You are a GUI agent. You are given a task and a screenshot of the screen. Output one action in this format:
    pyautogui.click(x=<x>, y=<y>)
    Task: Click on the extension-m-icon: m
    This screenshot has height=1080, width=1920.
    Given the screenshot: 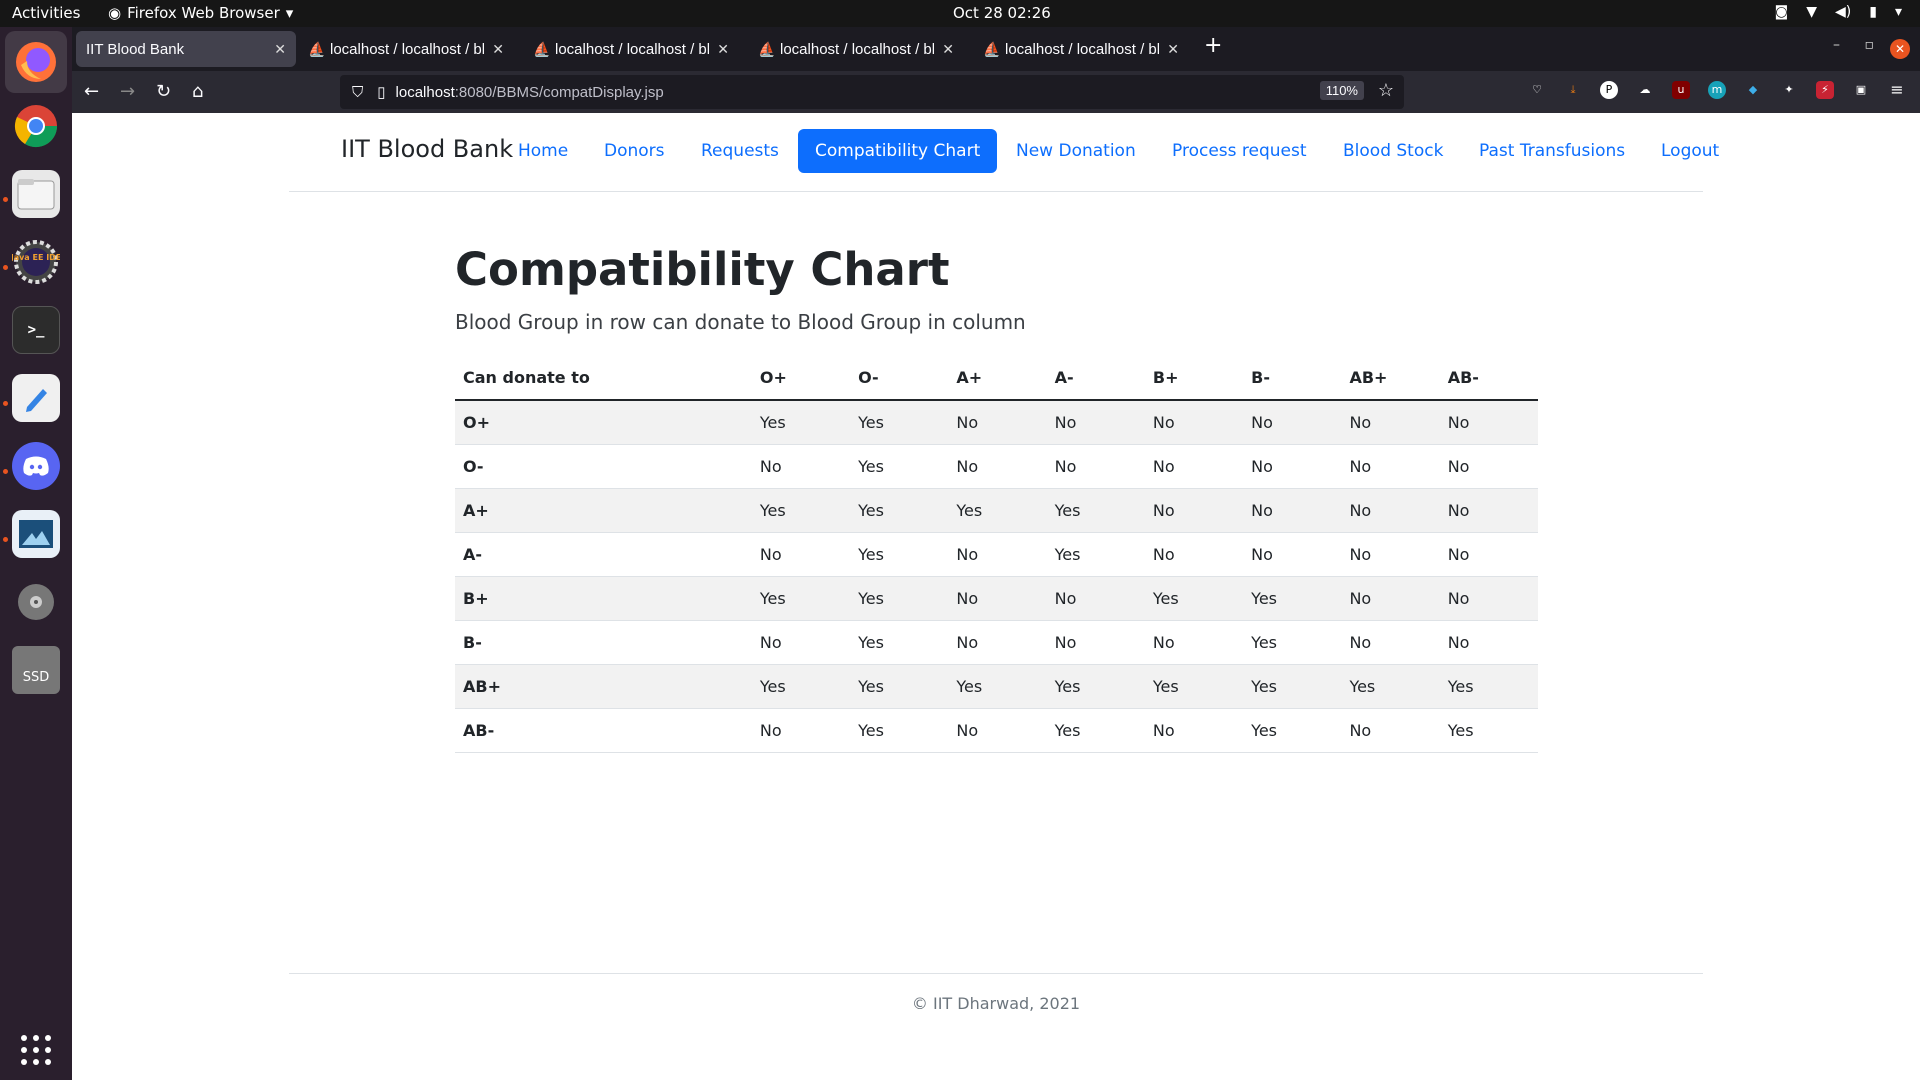 What is the action you would take?
    pyautogui.click(x=1717, y=90)
    